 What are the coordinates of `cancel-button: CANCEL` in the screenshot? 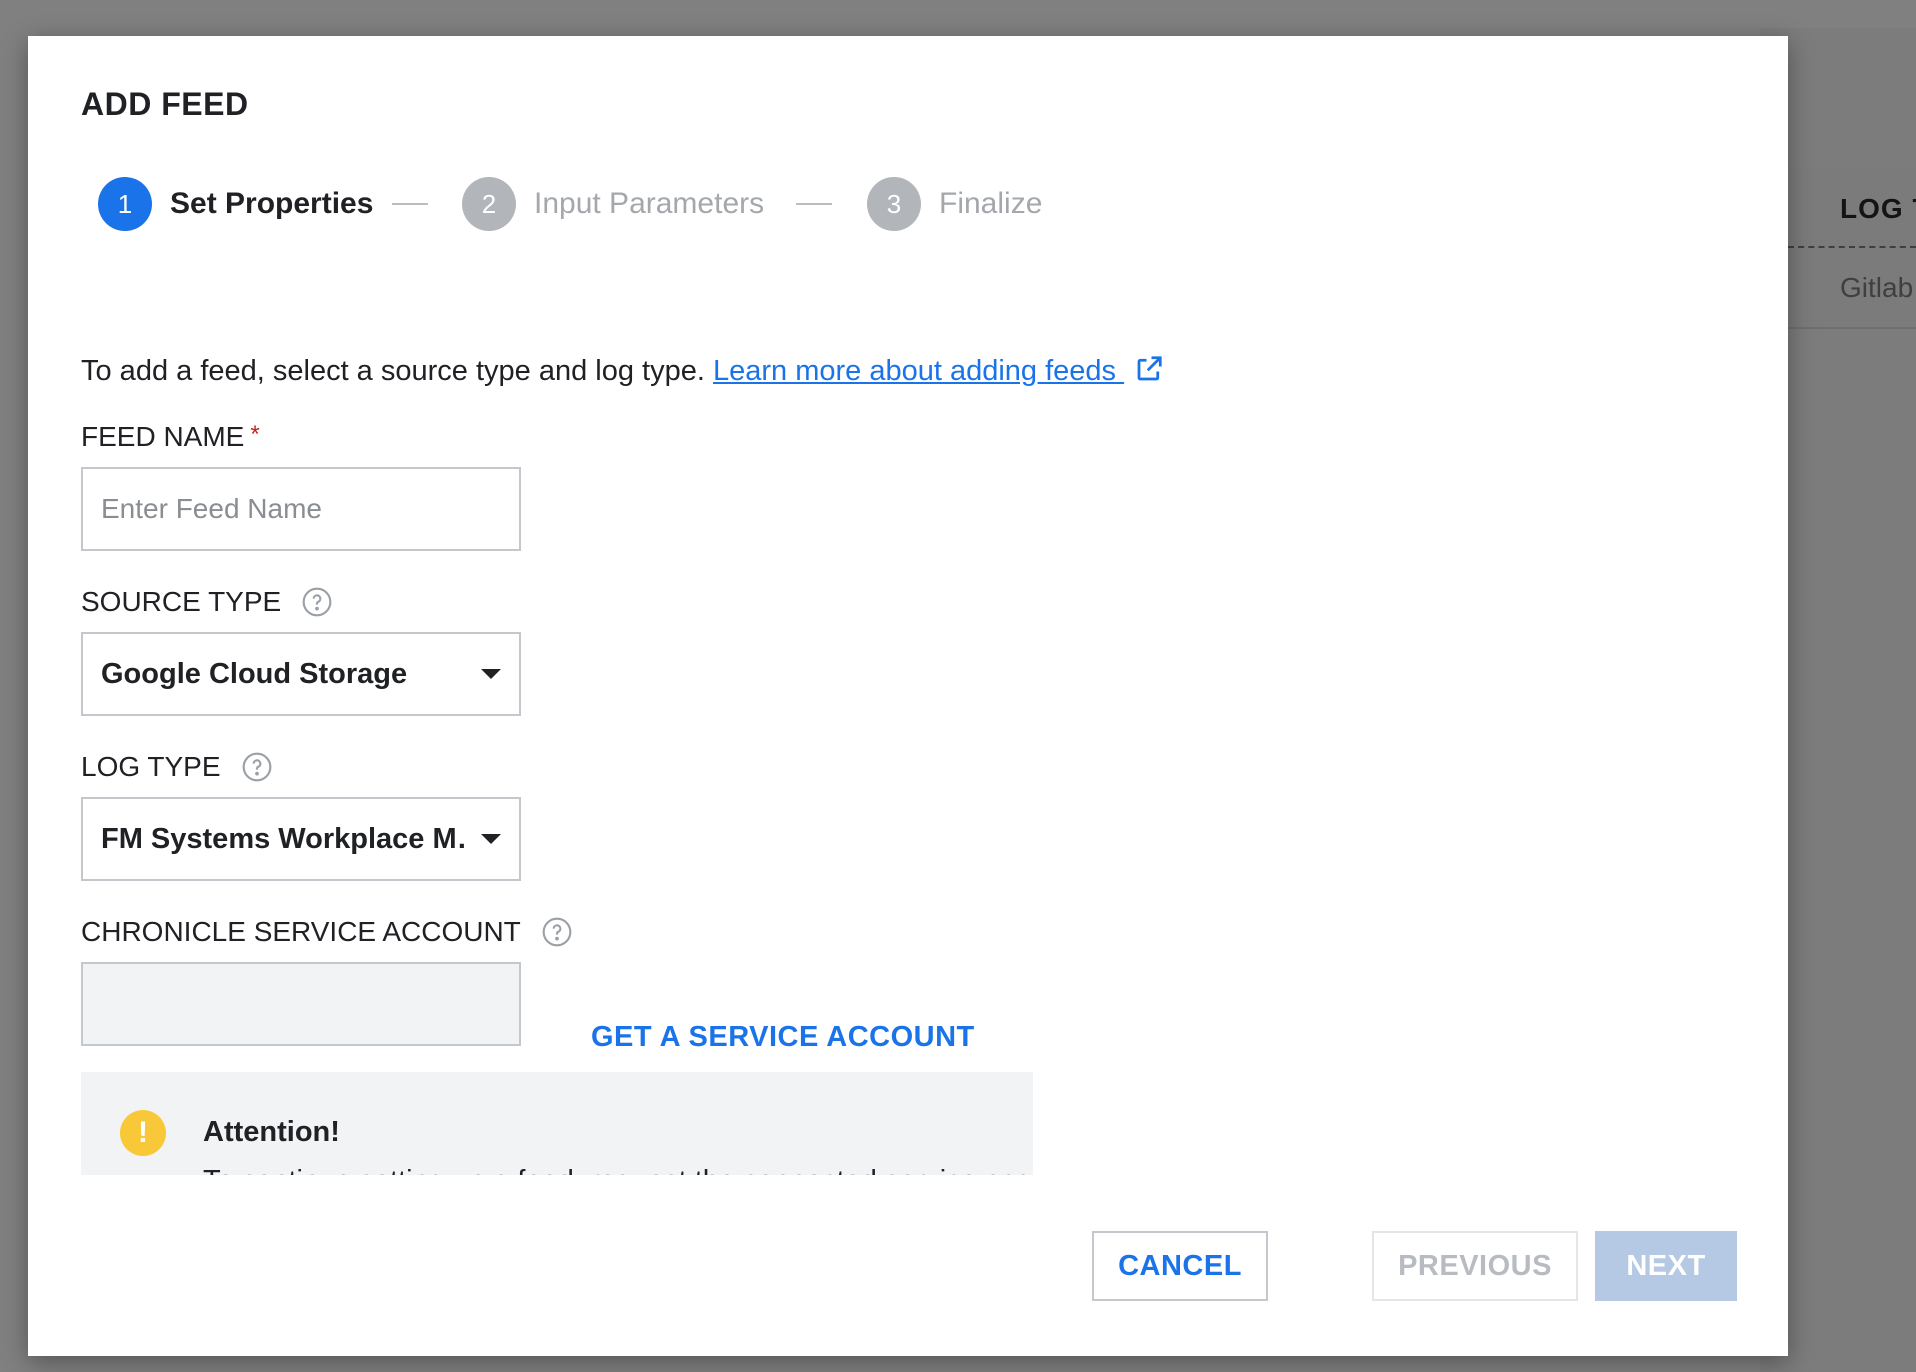 It's located at (1180, 1266).